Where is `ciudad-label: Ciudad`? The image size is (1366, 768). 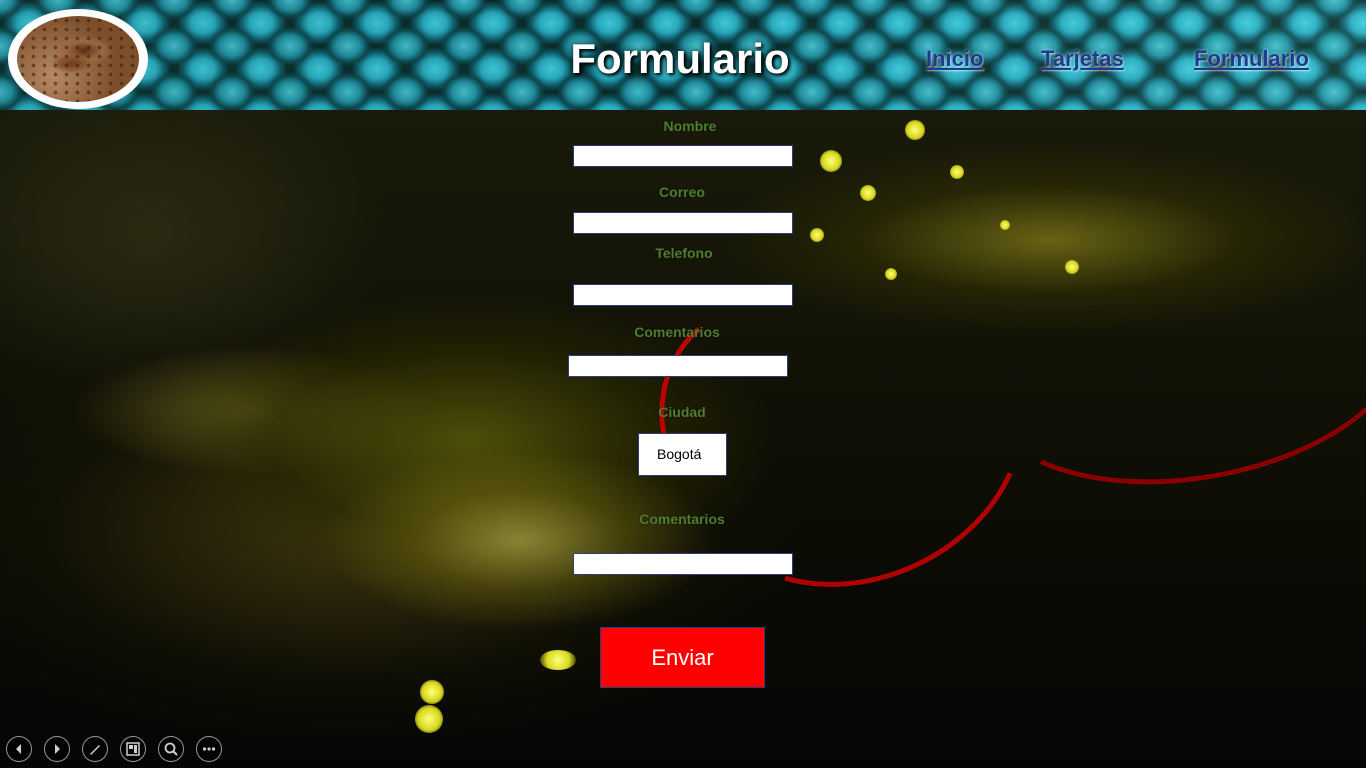
ciudad-label: Ciudad is located at coordinates (682, 412).